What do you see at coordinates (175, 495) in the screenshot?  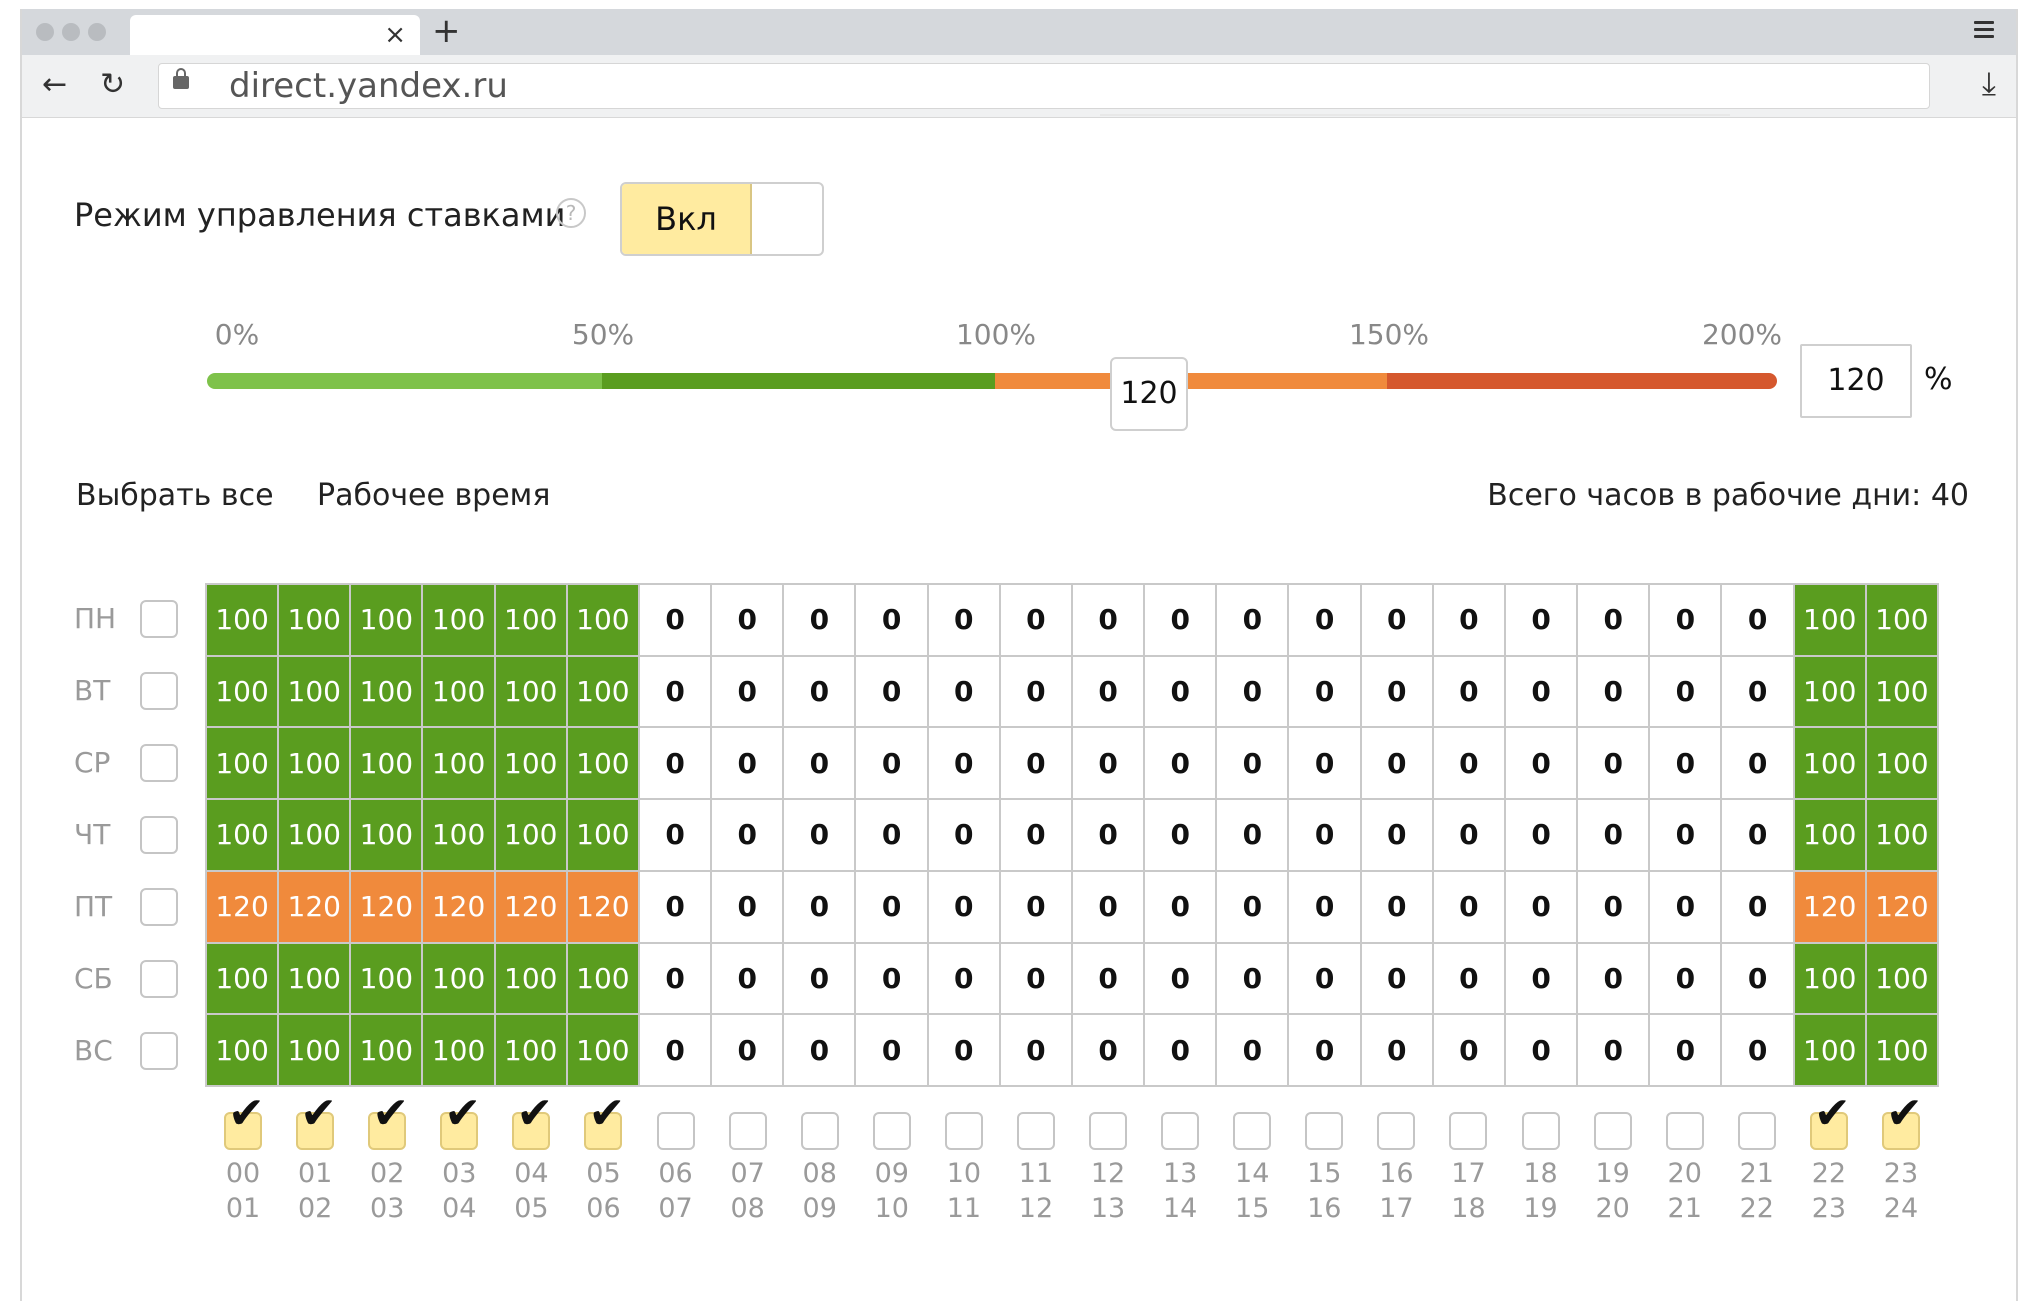 I see `select-all-link: Выбрать все` at bounding box center [175, 495].